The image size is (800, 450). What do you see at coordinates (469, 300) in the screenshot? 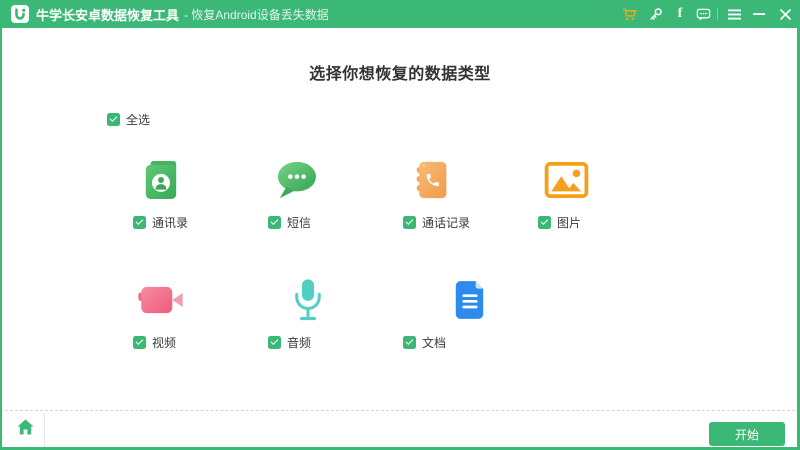
I see `documents-icon` at bounding box center [469, 300].